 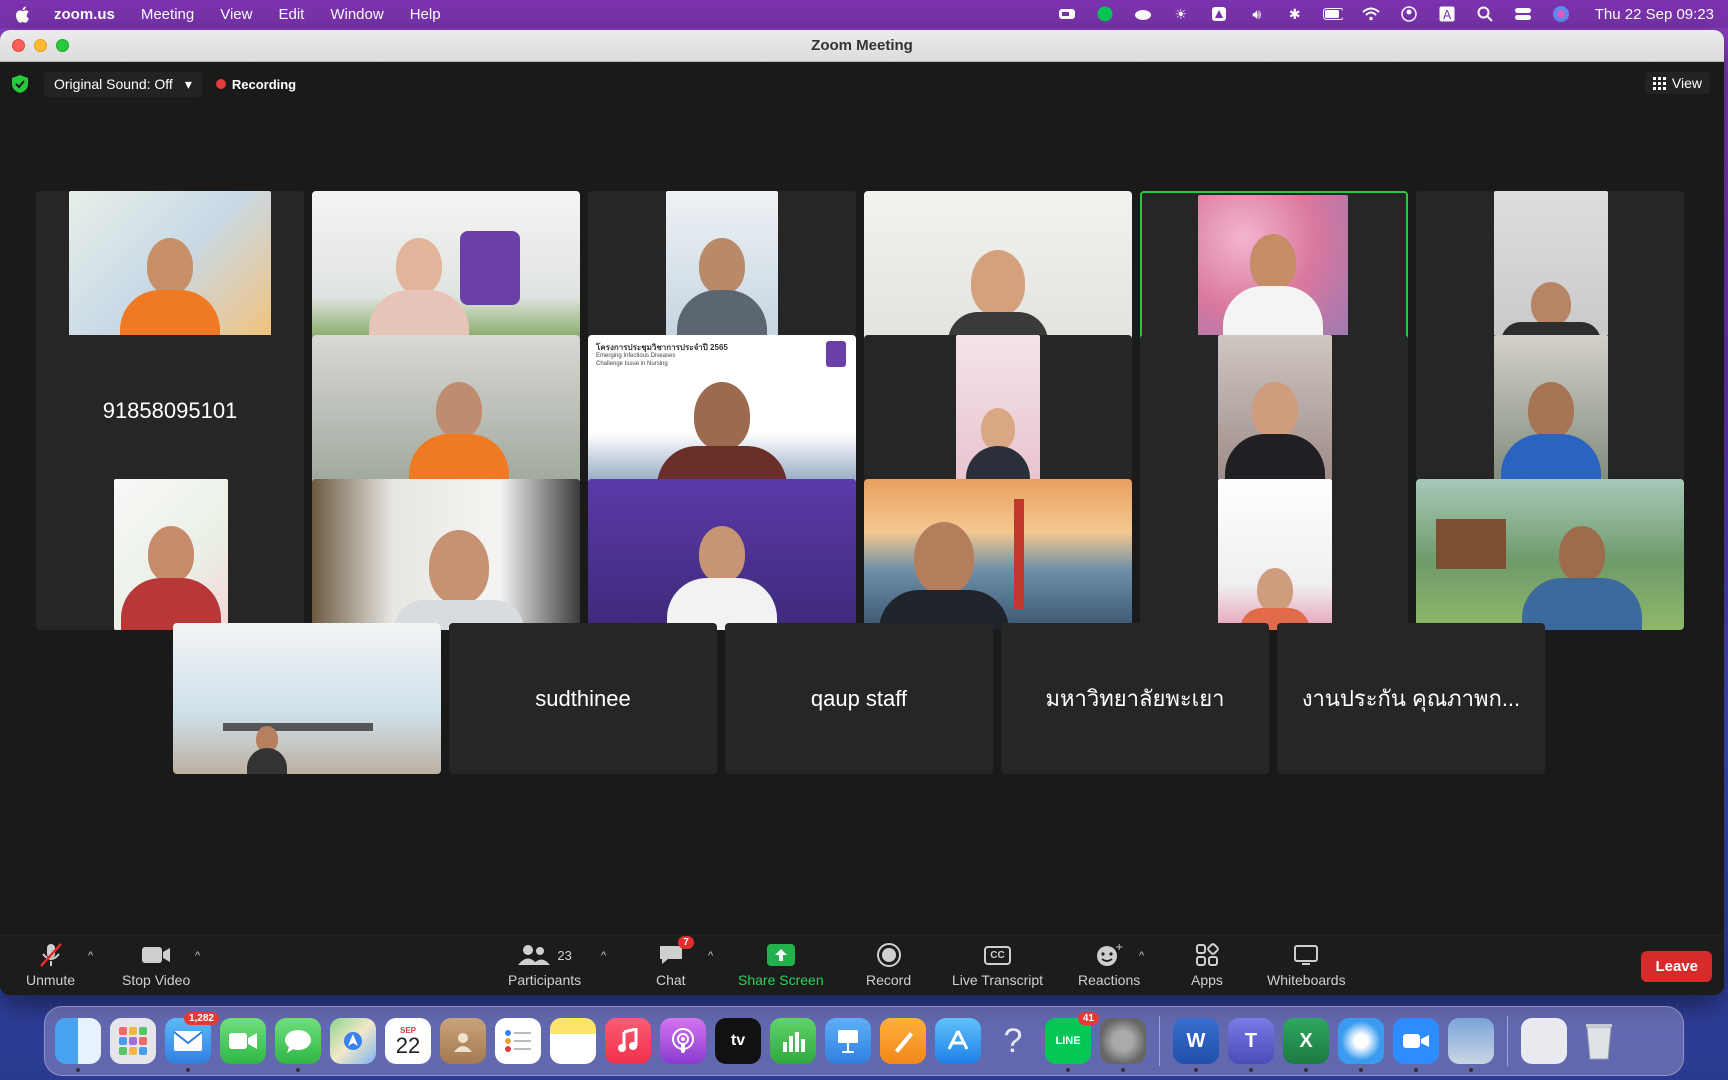 I want to click on menu-window: Window, so click(x=356, y=14).